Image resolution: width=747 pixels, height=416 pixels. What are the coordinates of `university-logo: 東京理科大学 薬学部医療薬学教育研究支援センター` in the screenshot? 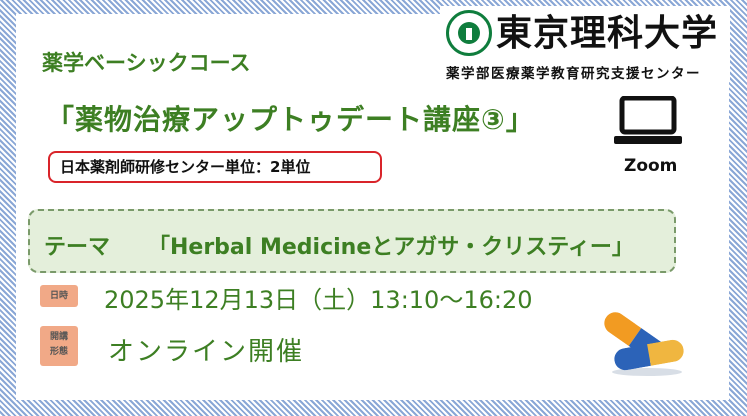 It's located at (585, 44).